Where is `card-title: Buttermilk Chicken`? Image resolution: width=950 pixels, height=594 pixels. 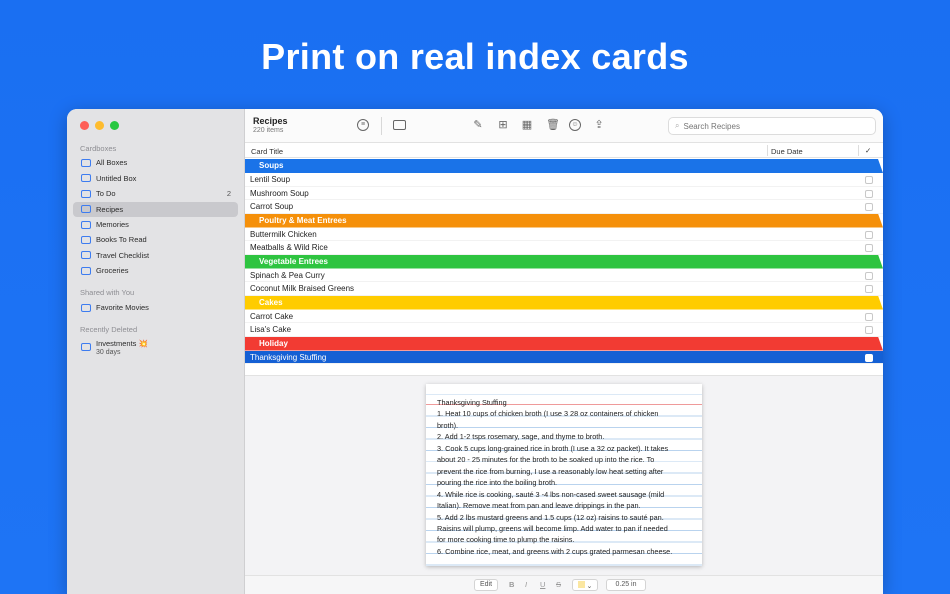 card-title: Buttermilk Chicken is located at coordinates (283, 234).